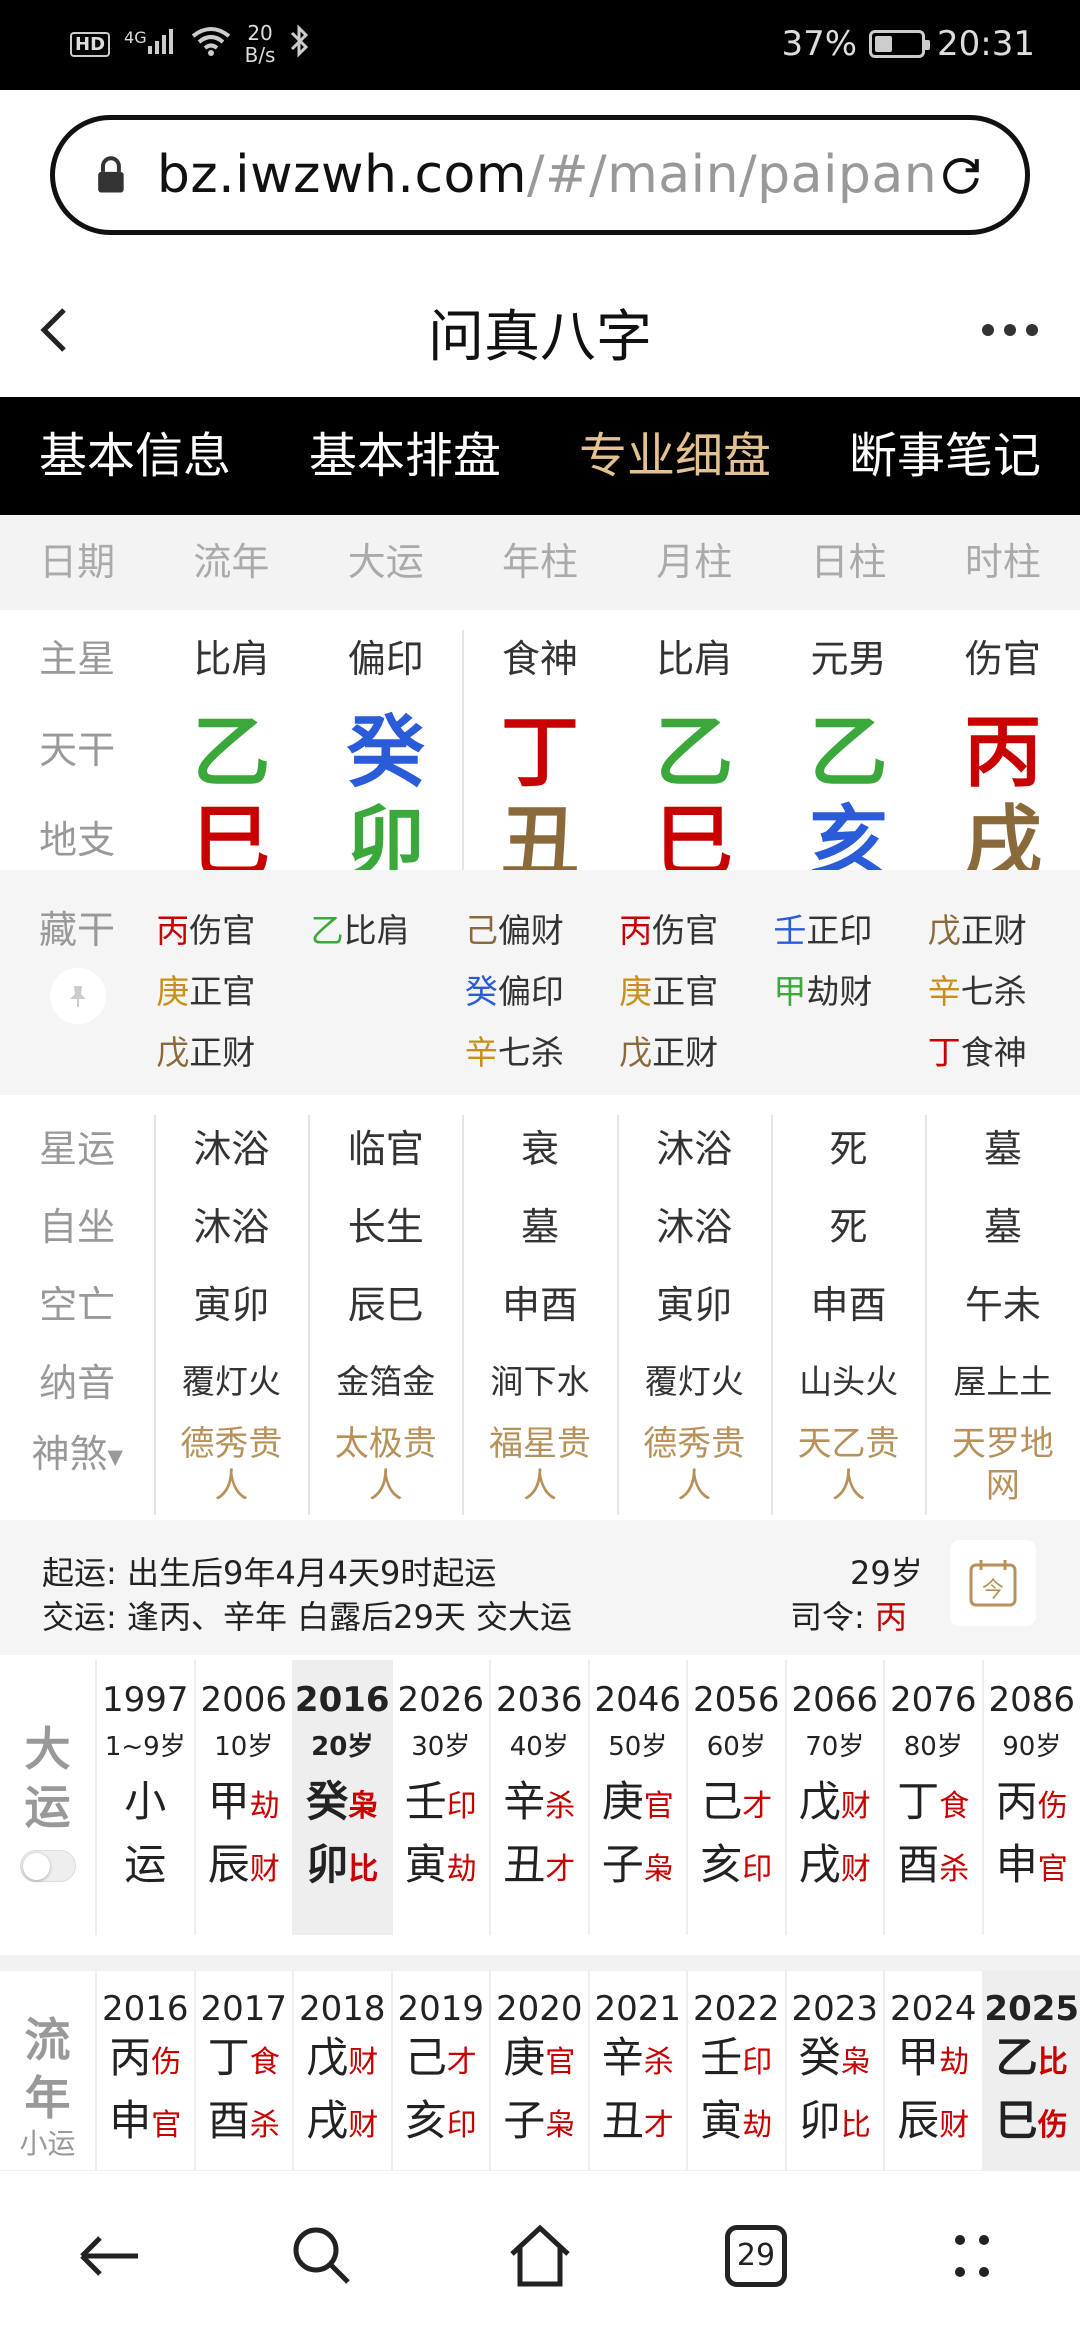 The width and height of the screenshot is (1080, 2340). Describe the element at coordinates (111, 174) in the screenshot. I see `lock-icon` at that location.